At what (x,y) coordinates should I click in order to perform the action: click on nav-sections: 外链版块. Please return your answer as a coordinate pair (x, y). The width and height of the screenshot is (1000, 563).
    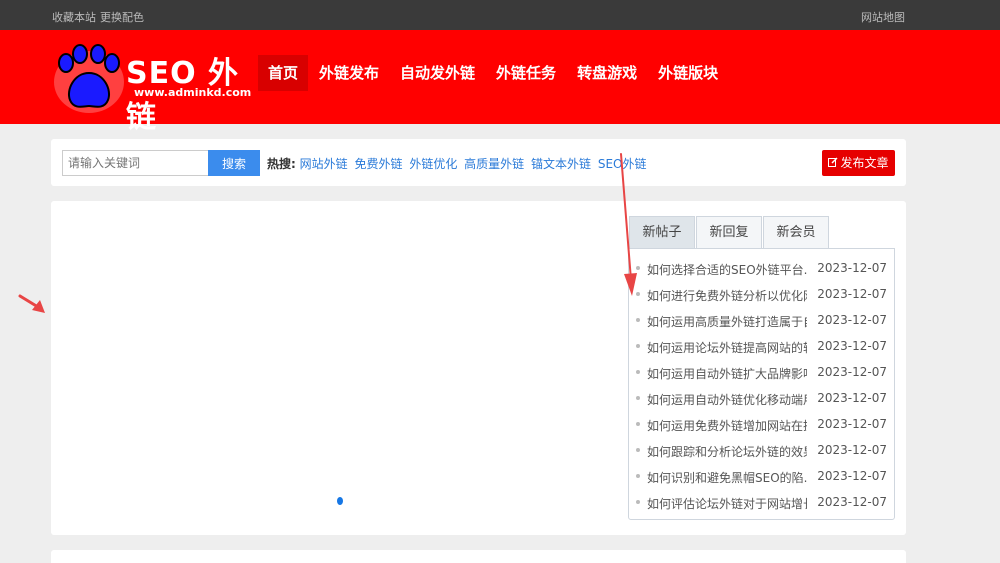
    Looking at the image, I should click on (688, 73).